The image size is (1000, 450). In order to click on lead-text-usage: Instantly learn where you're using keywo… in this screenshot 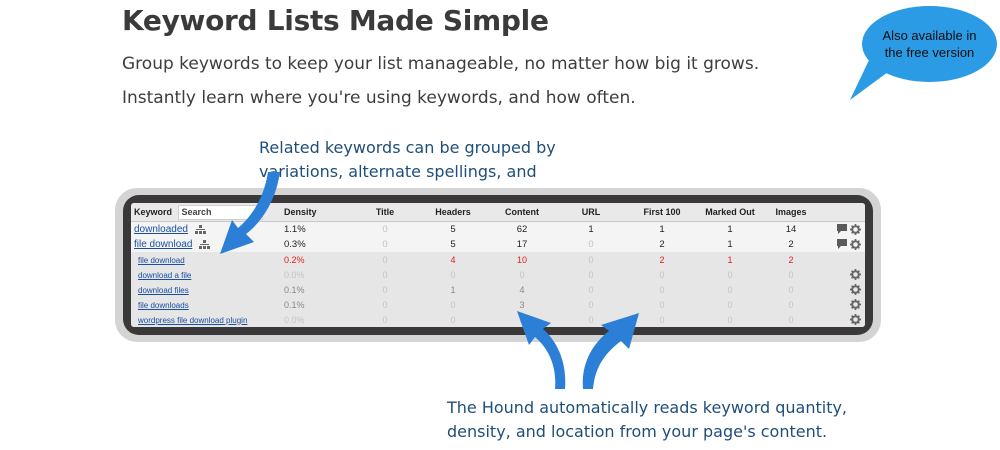, I will do `click(379, 98)`.